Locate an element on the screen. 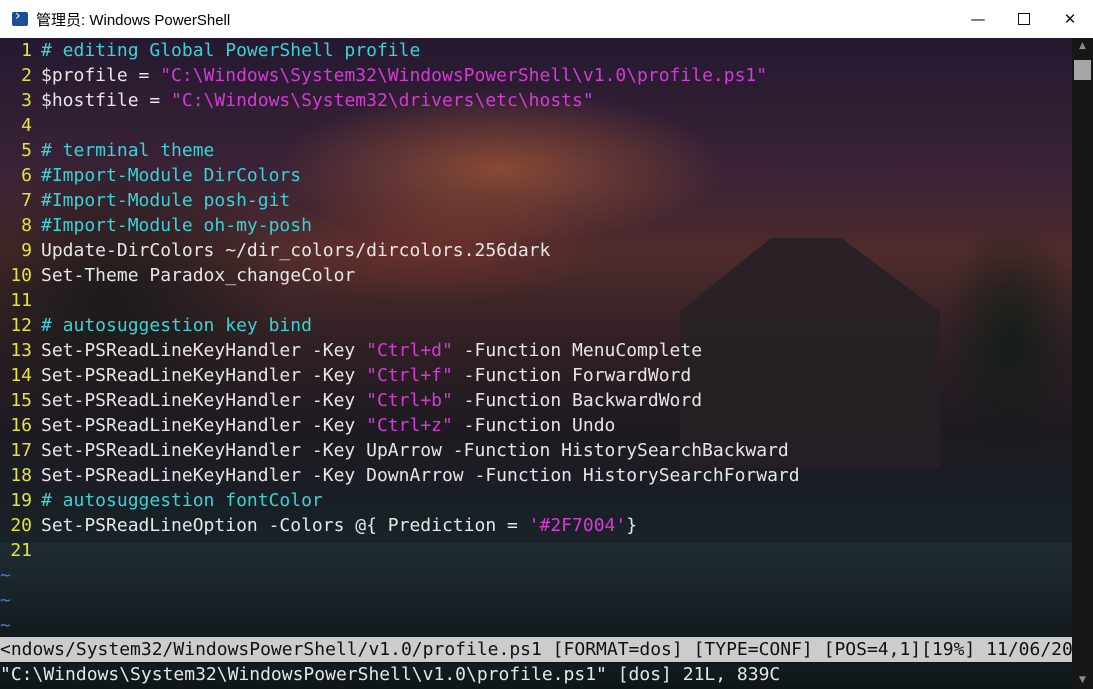  line-number: 3 is located at coordinates (26, 100).